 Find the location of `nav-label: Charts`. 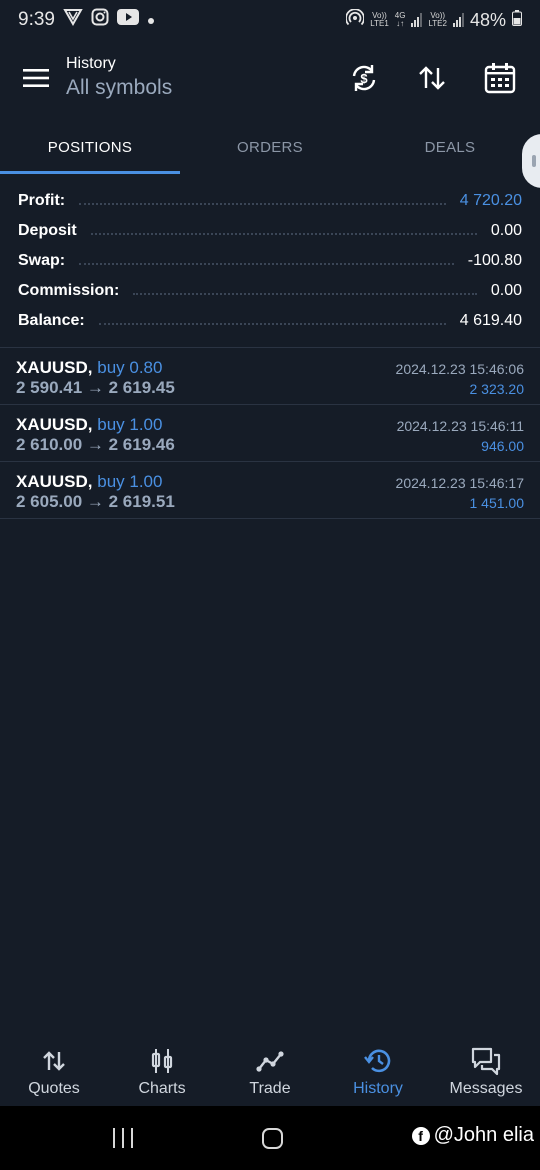

nav-label: Charts is located at coordinates (162, 1088).